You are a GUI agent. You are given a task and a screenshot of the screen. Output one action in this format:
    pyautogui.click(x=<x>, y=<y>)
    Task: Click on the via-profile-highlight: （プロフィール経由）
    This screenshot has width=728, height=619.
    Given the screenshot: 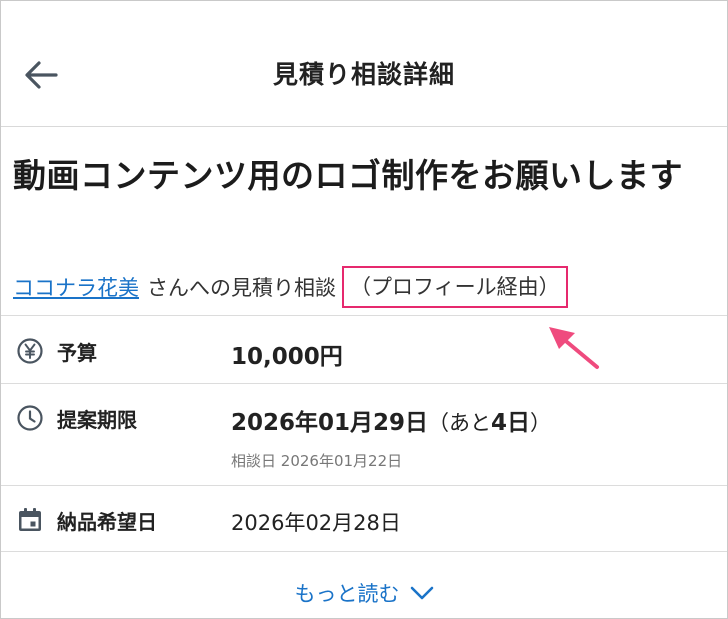 What is the action you would take?
    pyautogui.click(x=455, y=287)
    